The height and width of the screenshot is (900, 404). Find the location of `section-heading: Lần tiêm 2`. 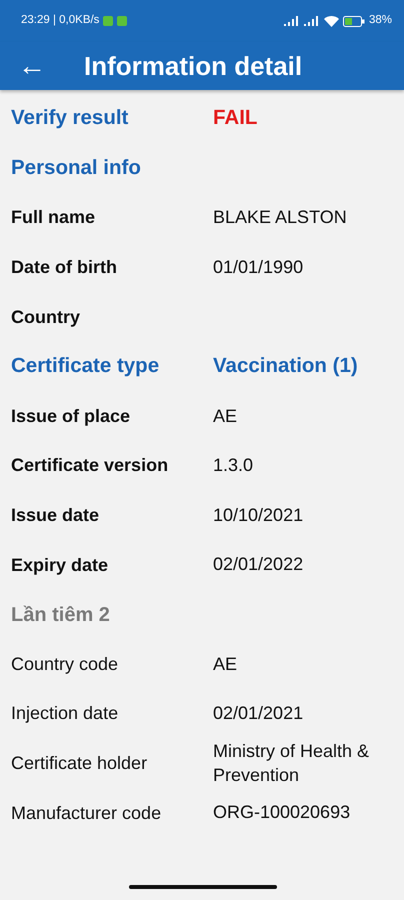

section-heading: Lần tiêm 2 is located at coordinates (60, 615).